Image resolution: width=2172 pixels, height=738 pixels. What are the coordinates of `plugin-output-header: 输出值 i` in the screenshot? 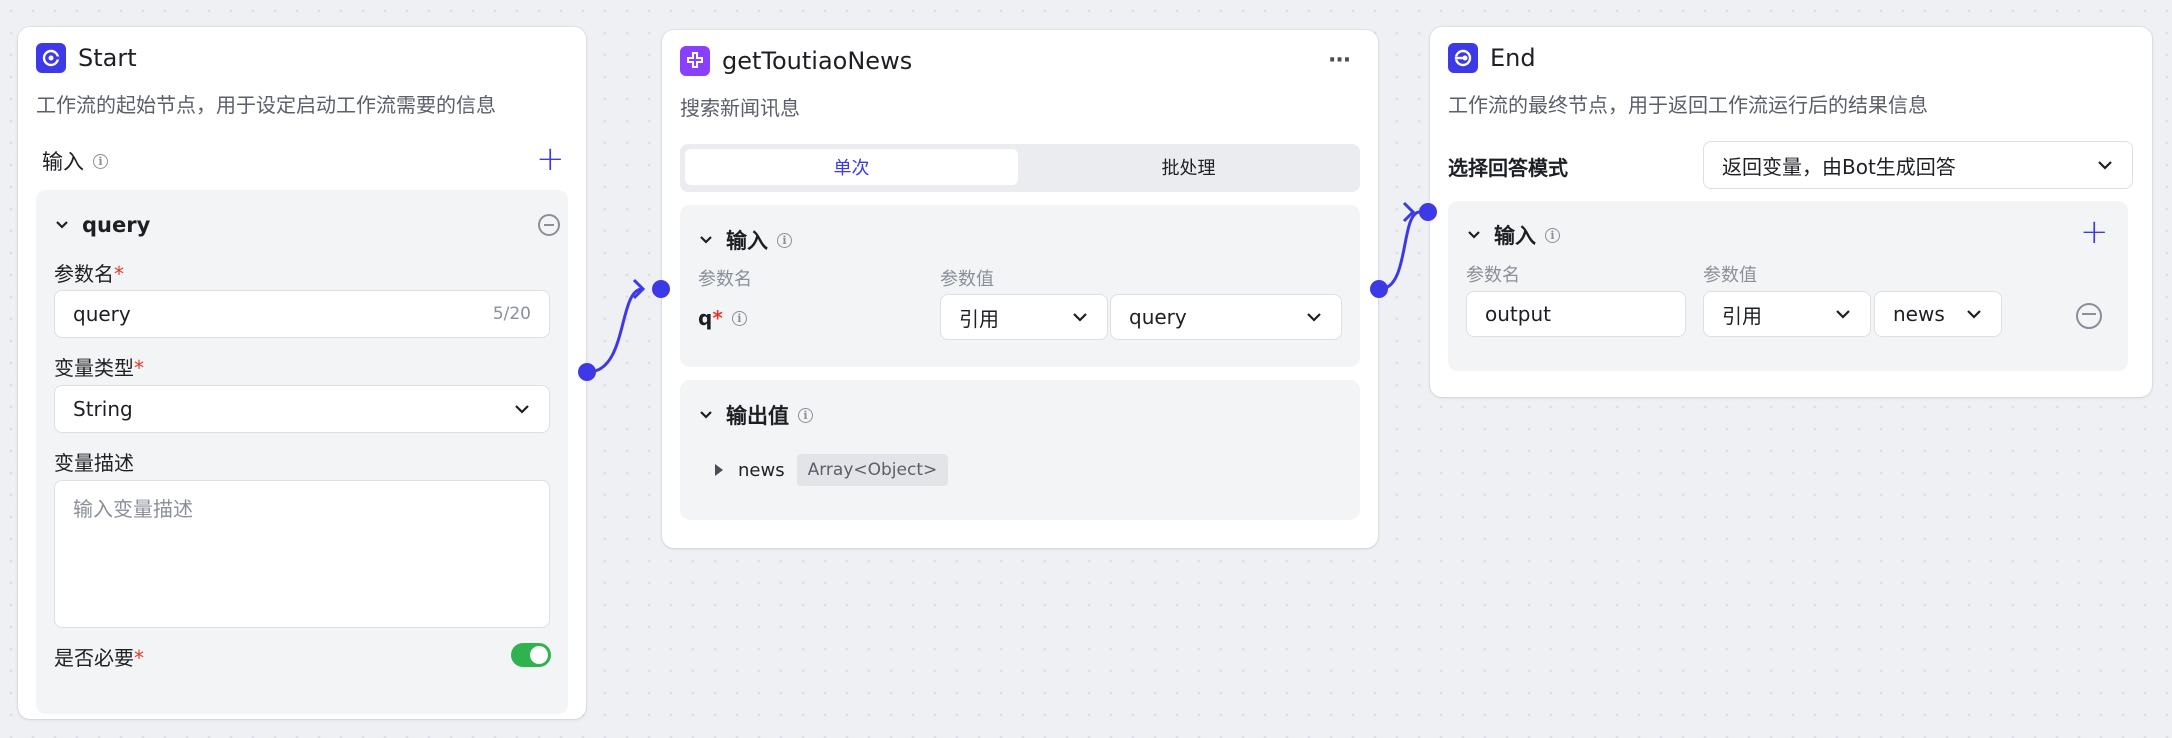 It's located at (755, 415).